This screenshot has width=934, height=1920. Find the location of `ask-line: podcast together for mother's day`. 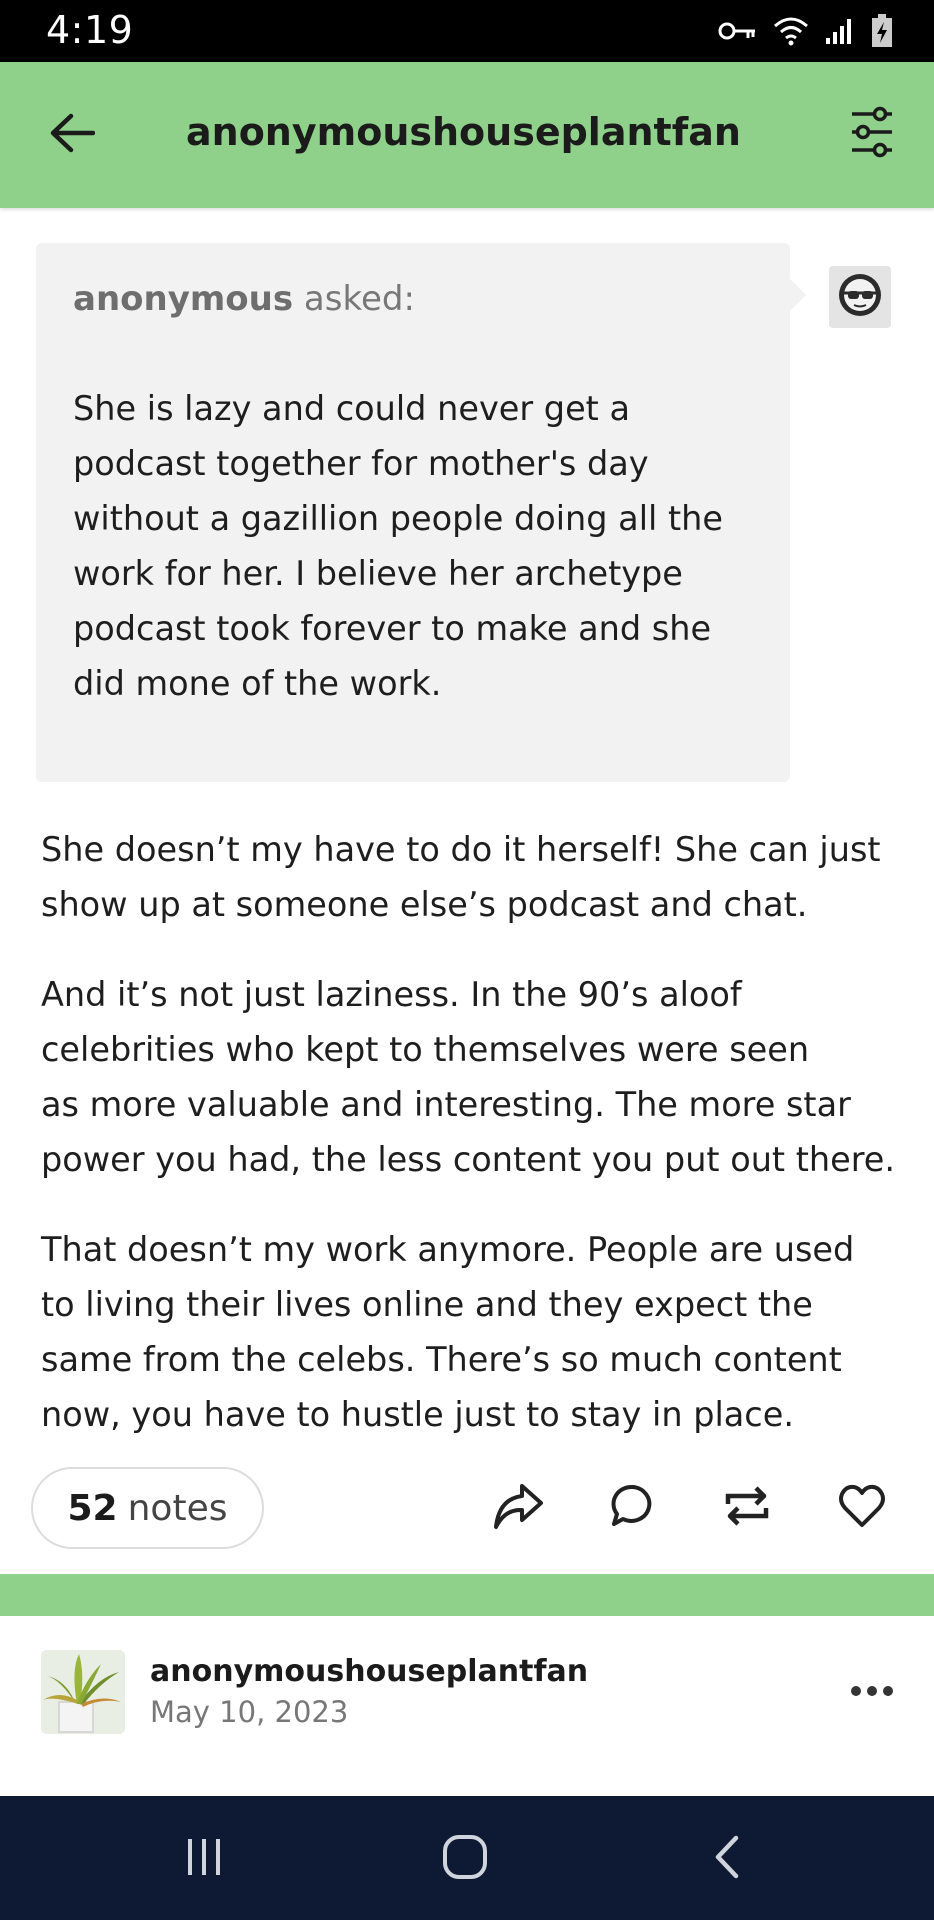

ask-line: podcast together for mother's day is located at coordinates (361, 463).